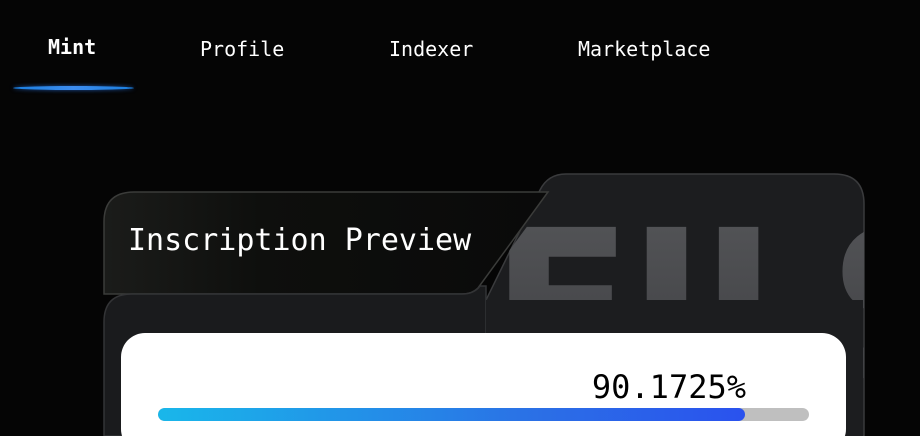 The width and height of the screenshot is (920, 436). I want to click on progress-bar, so click(483, 414).